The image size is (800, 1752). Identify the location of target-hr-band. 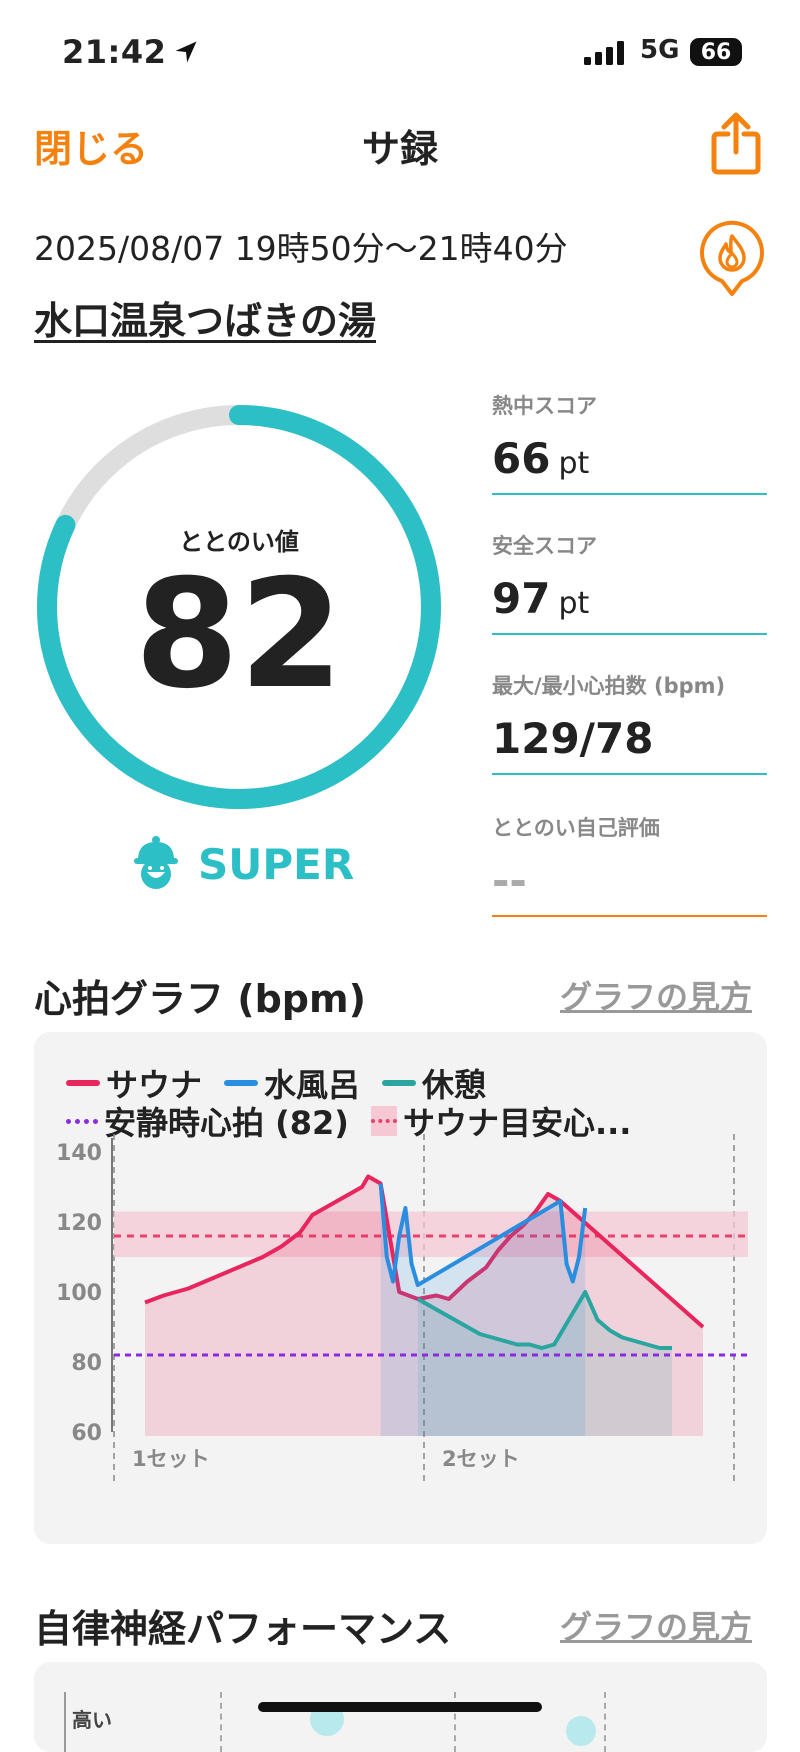
(431, 1234).